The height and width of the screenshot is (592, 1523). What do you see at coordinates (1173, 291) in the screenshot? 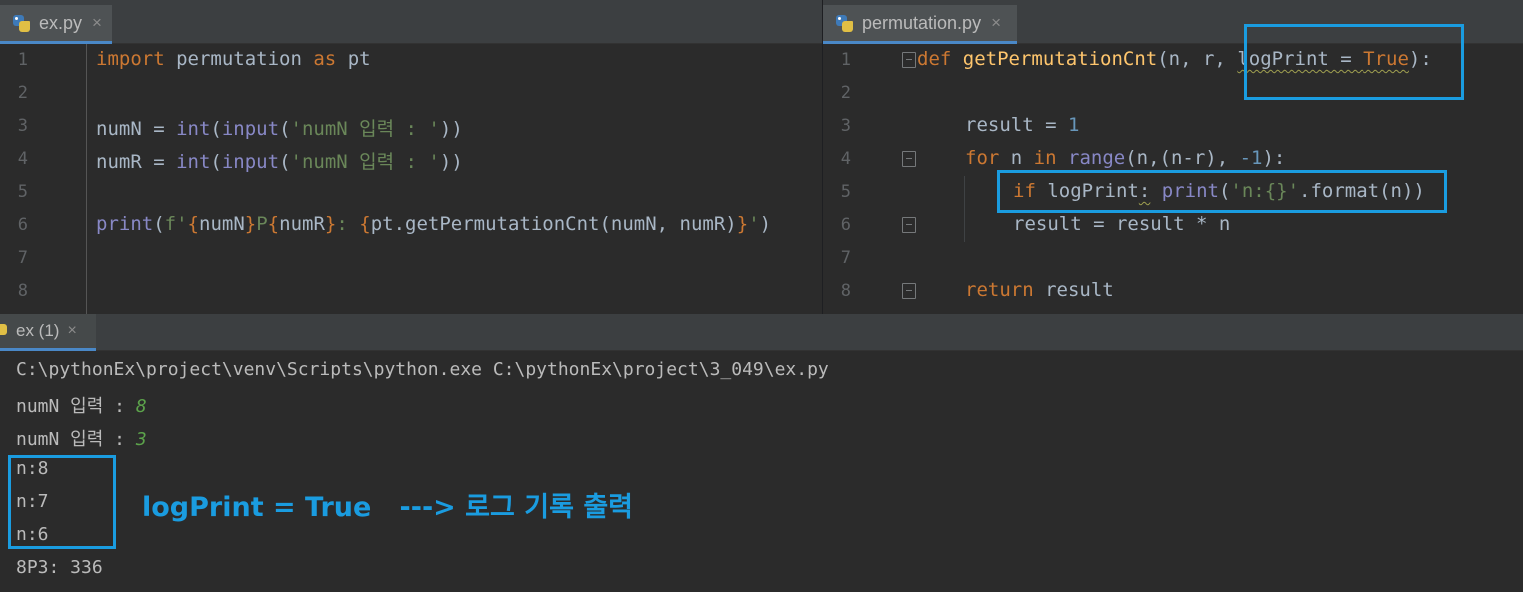
I see `code-line: 8 return result` at bounding box center [1173, 291].